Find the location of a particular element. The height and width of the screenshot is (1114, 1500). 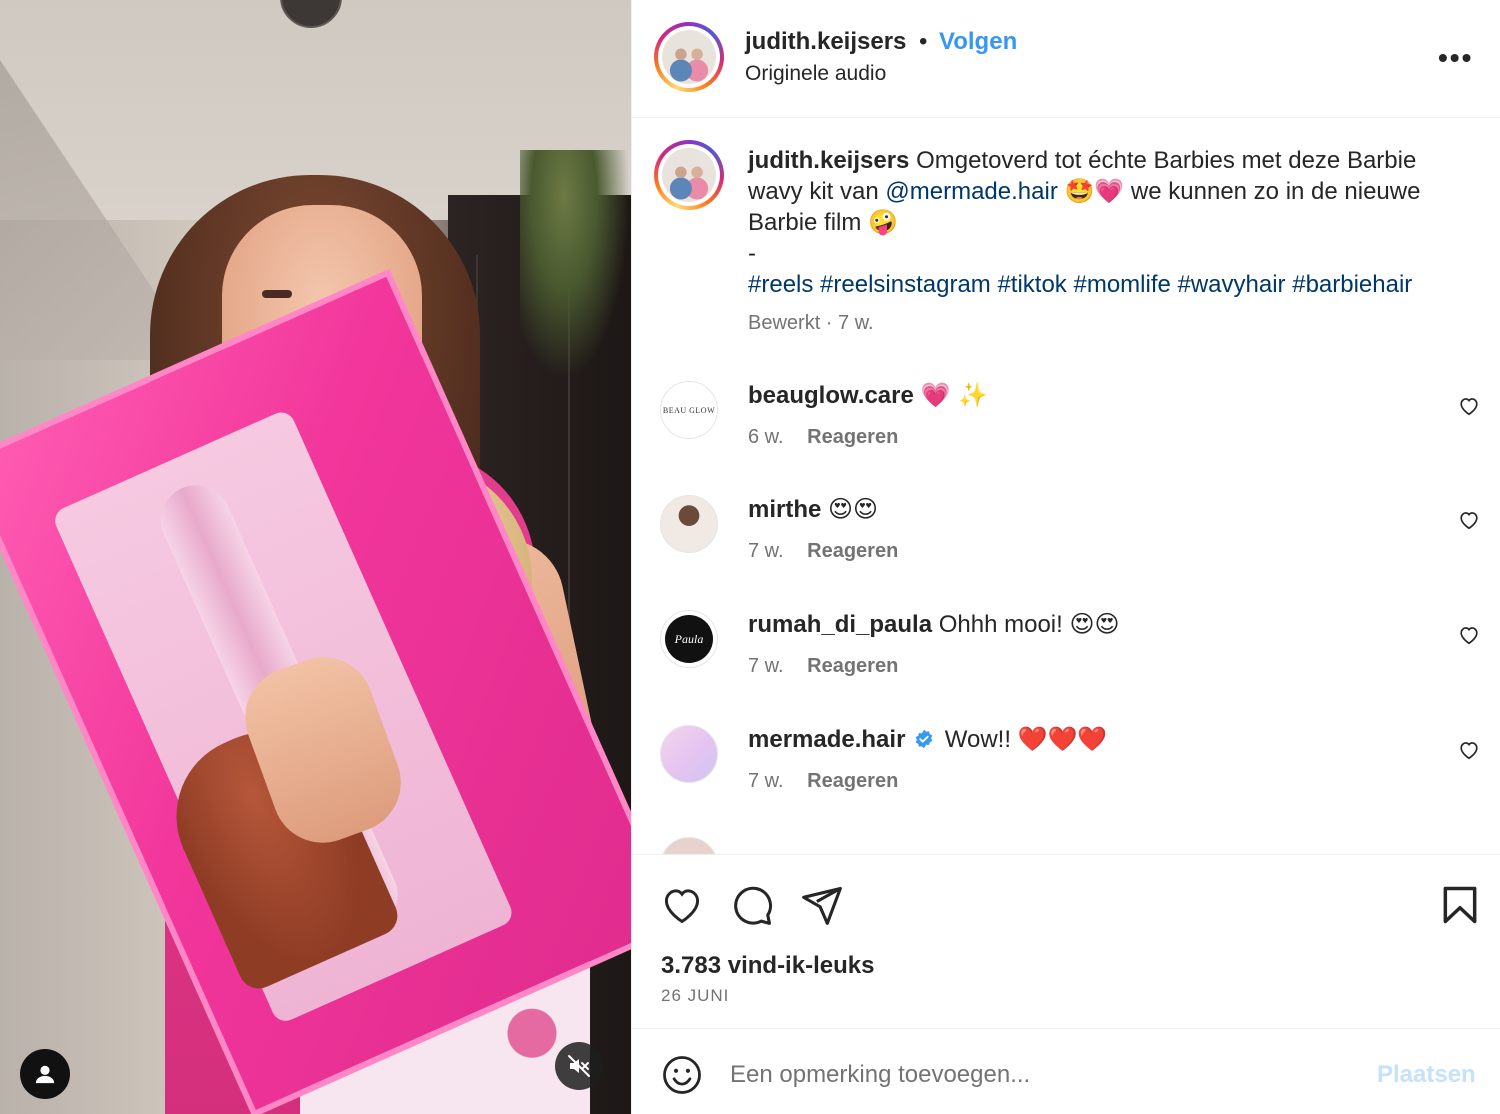

commenter-username: mermade.hair is located at coordinates (826, 739).